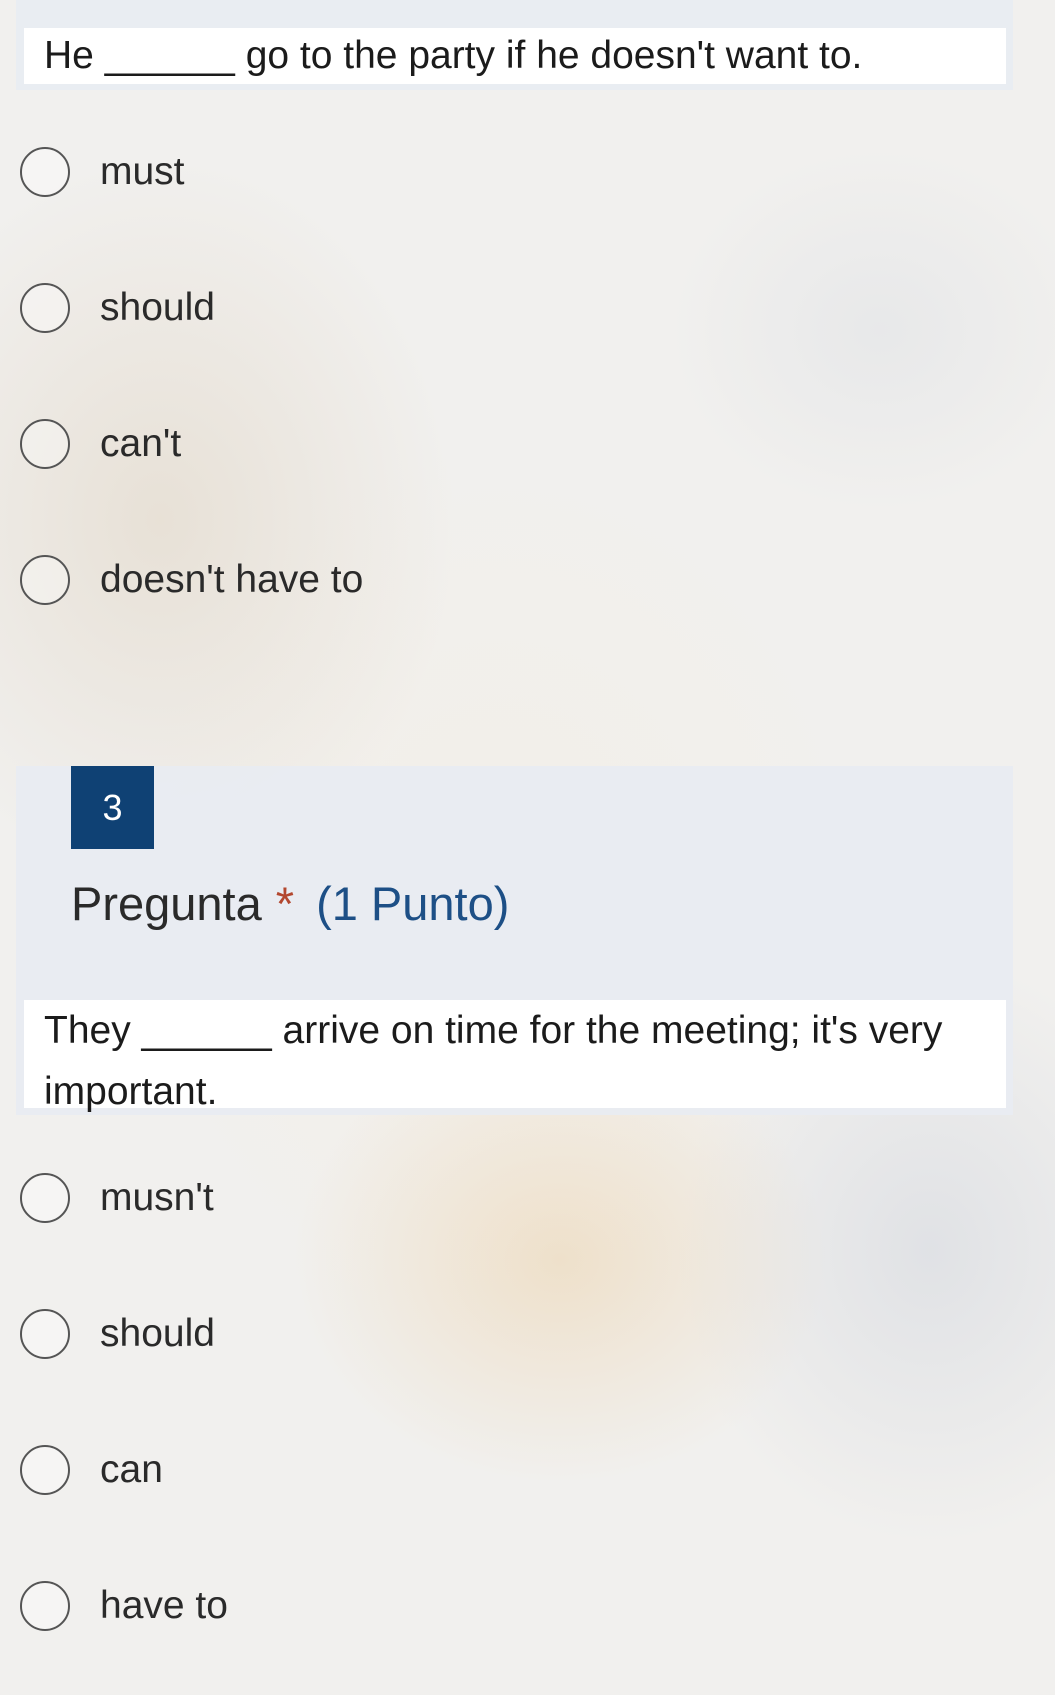  What do you see at coordinates (169, 55) in the screenshot?
I see `question-2-blank: ______` at bounding box center [169, 55].